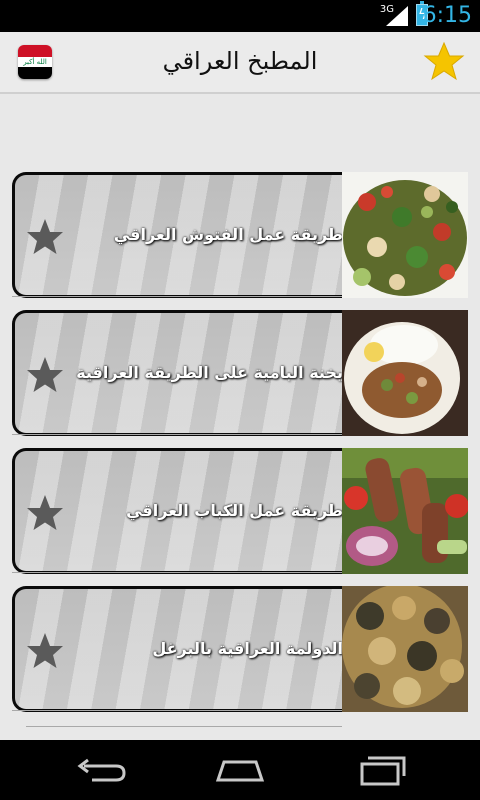 The width and height of the screenshot is (480, 800). I want to click on recipe-card: طريقة عمل الفتوش العراقي, so click(181, 235).